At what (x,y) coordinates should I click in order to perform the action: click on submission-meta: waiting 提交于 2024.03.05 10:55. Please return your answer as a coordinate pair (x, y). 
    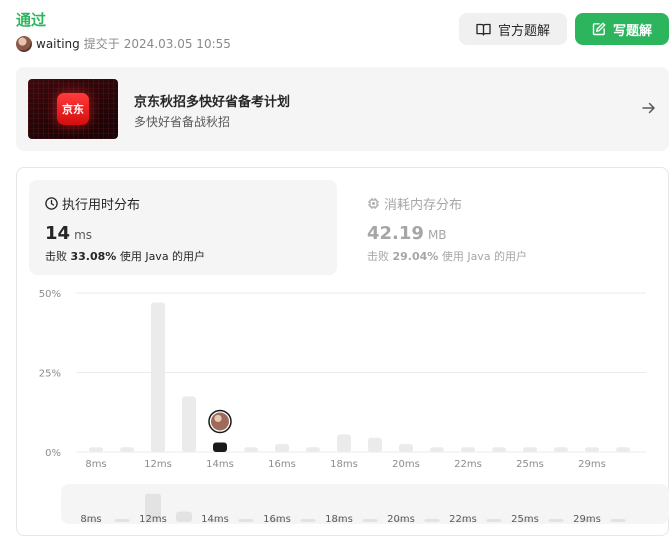
    Looking at the image, I should click on (123, 43).